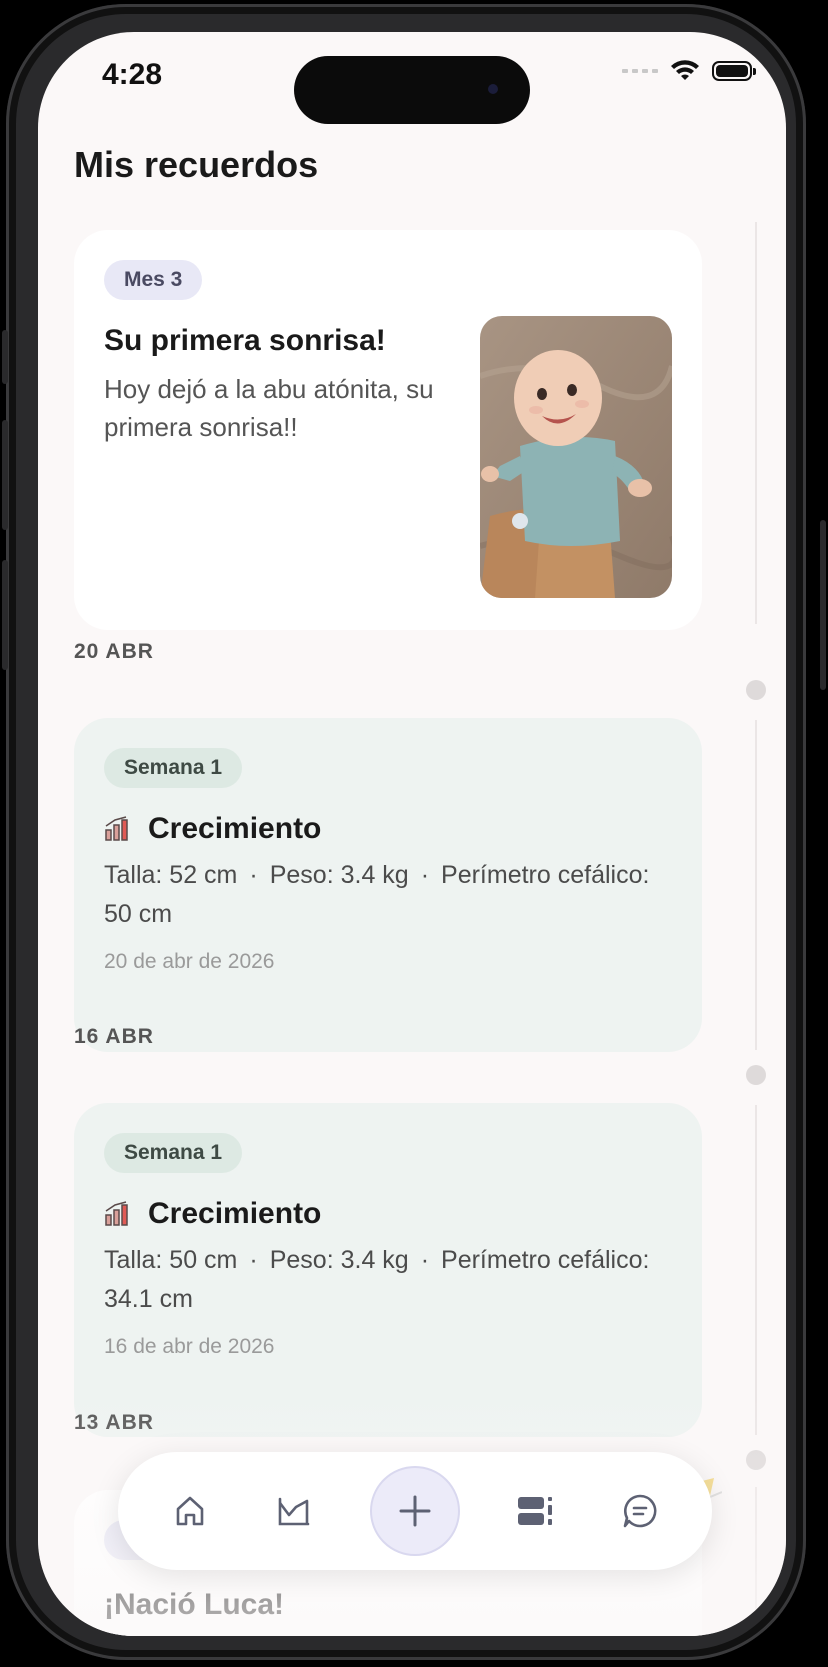  What do you see at coordinates (189, 961) in the screenshot?
I see `entry-date: 20 de abr de 2026` at bounding box center [189, 961].